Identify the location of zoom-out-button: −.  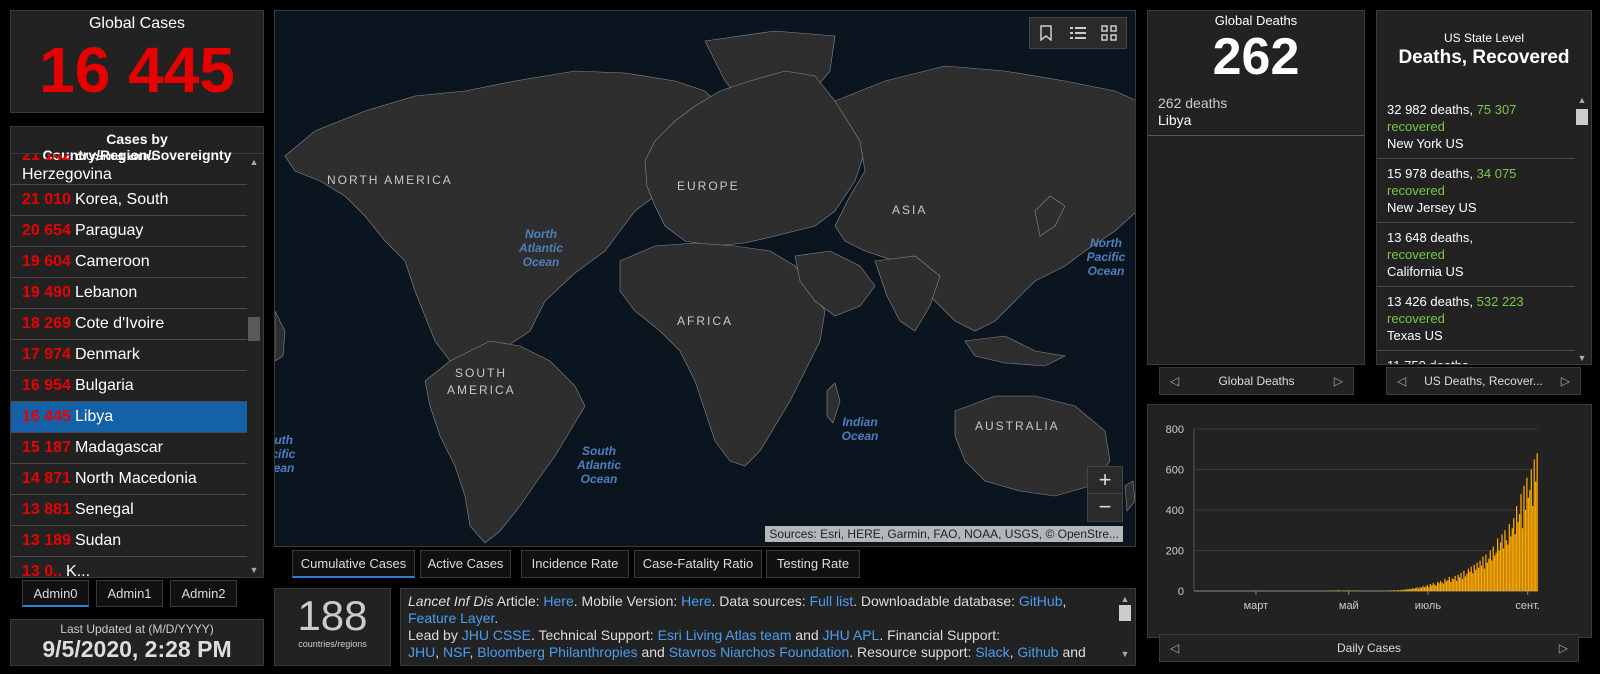
(1105, 507).